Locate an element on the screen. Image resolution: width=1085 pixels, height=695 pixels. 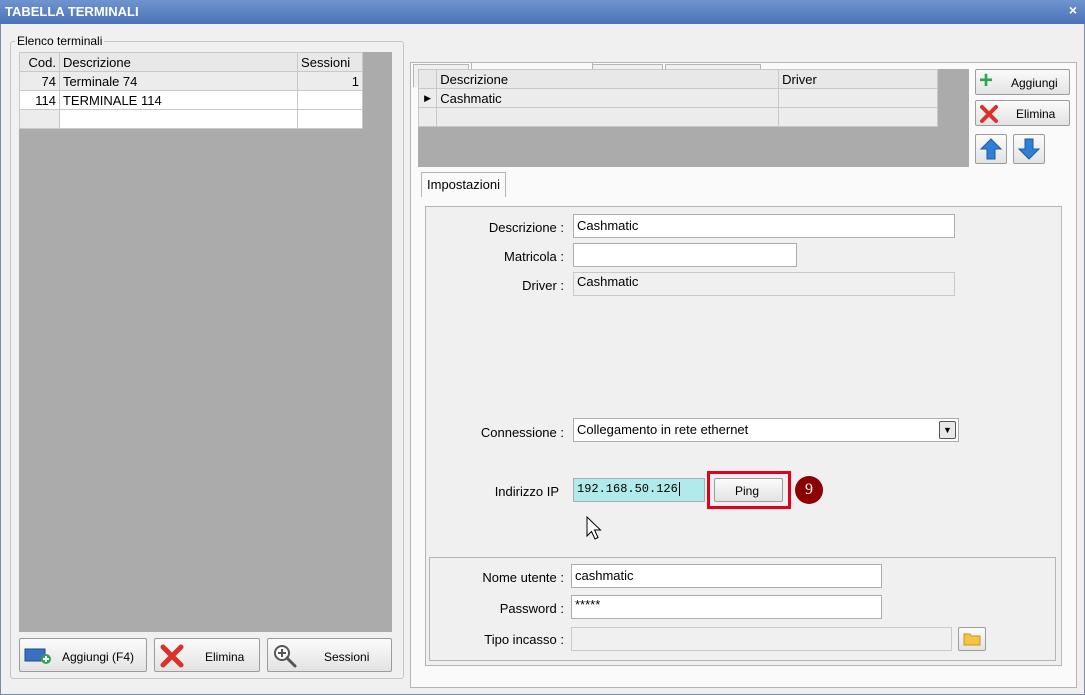
nome-utente-field: cashmatic is located at coordinates (726, 576).